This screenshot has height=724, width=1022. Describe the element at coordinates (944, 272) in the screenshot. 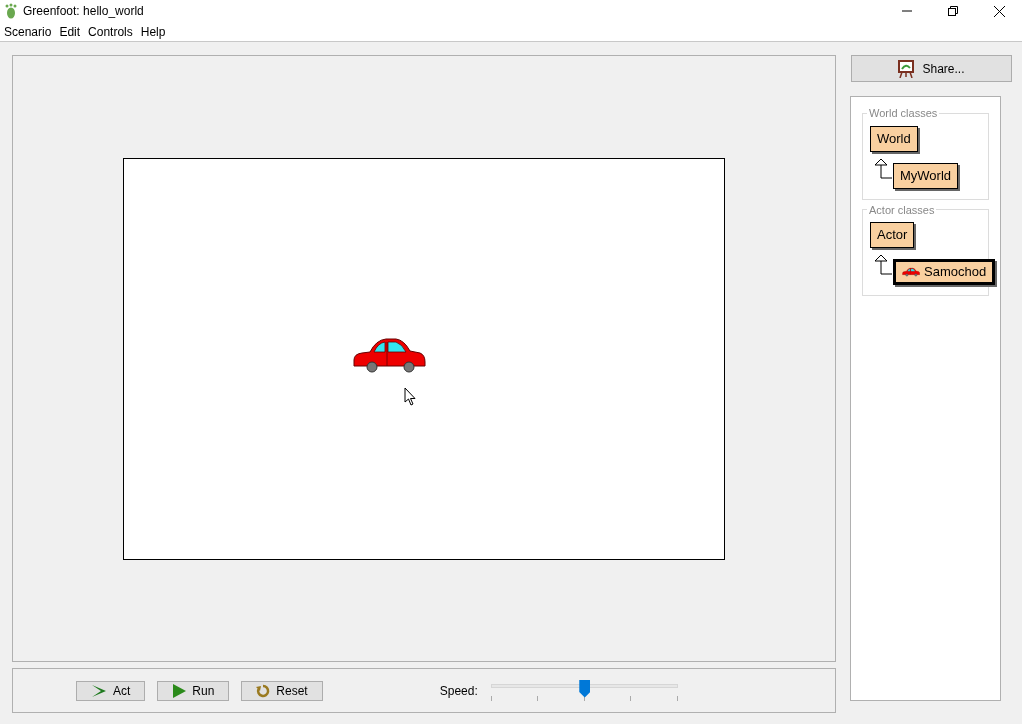

I see `class-box: Samochod` at that location.